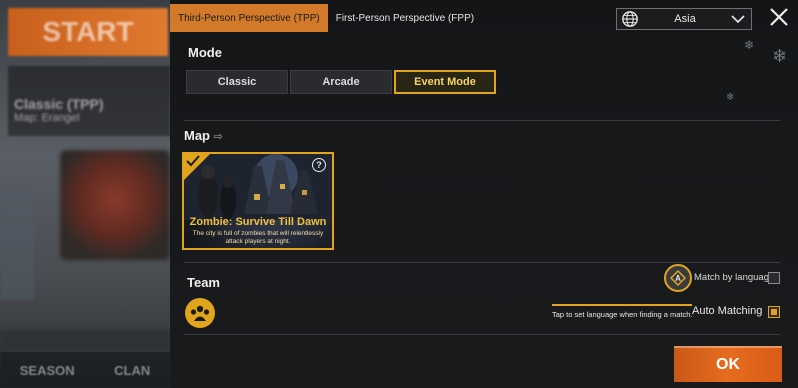  I want to click on squad-icon, so click(200, 313).